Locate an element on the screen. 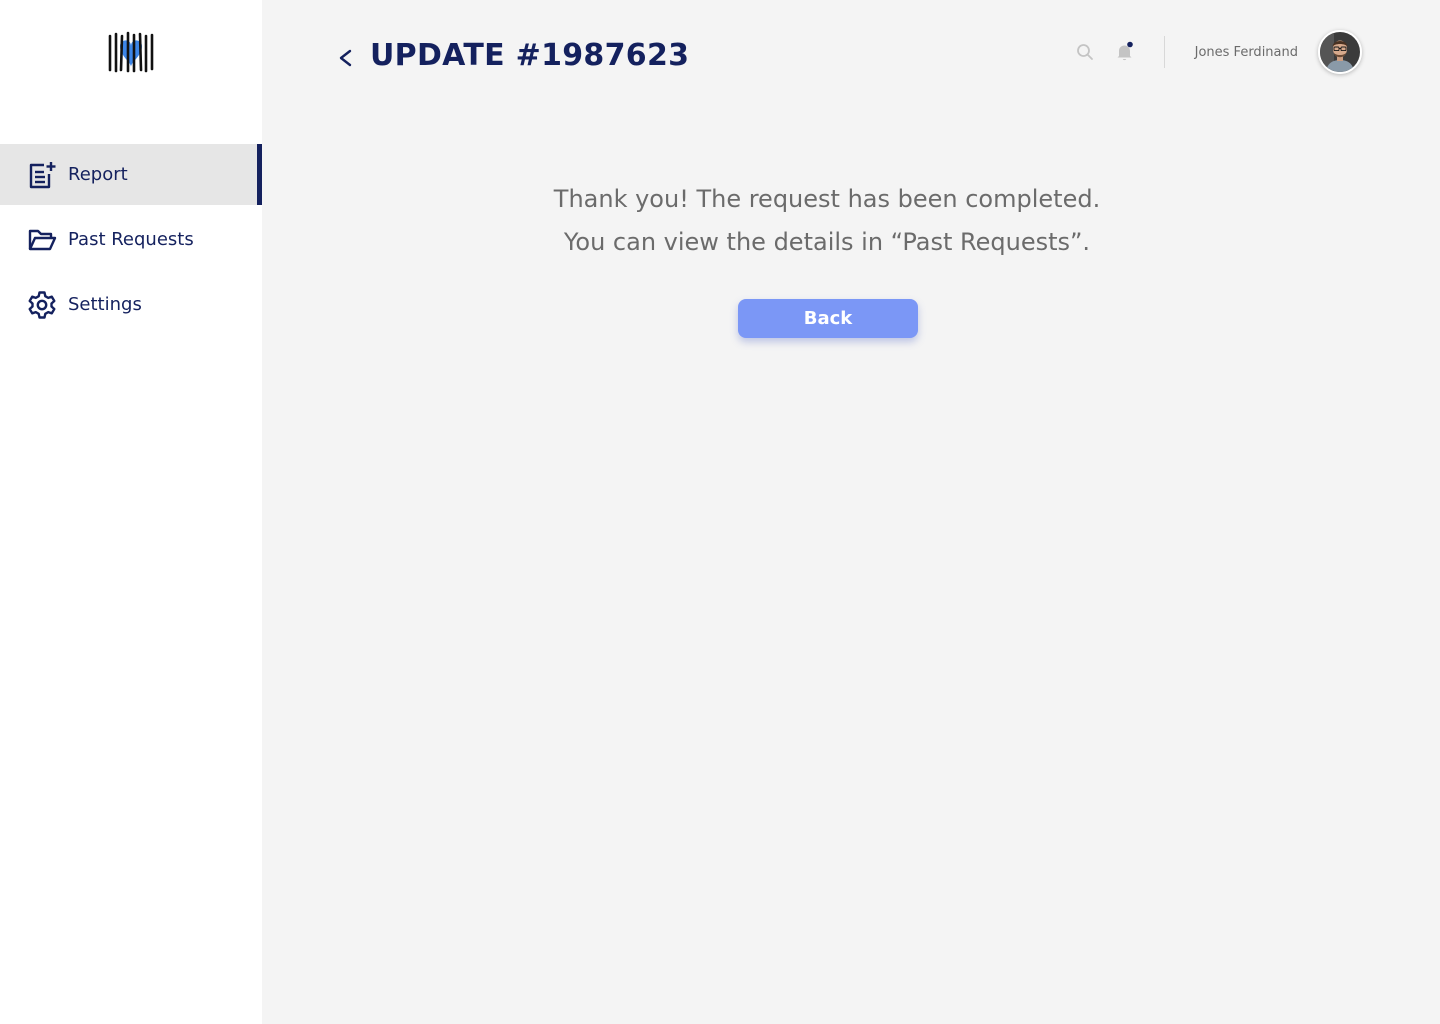 The width and height of the screenshot is (1440, 1024). sidebar-item-past-requests: Past Requests is located at coordinates (131, 239).